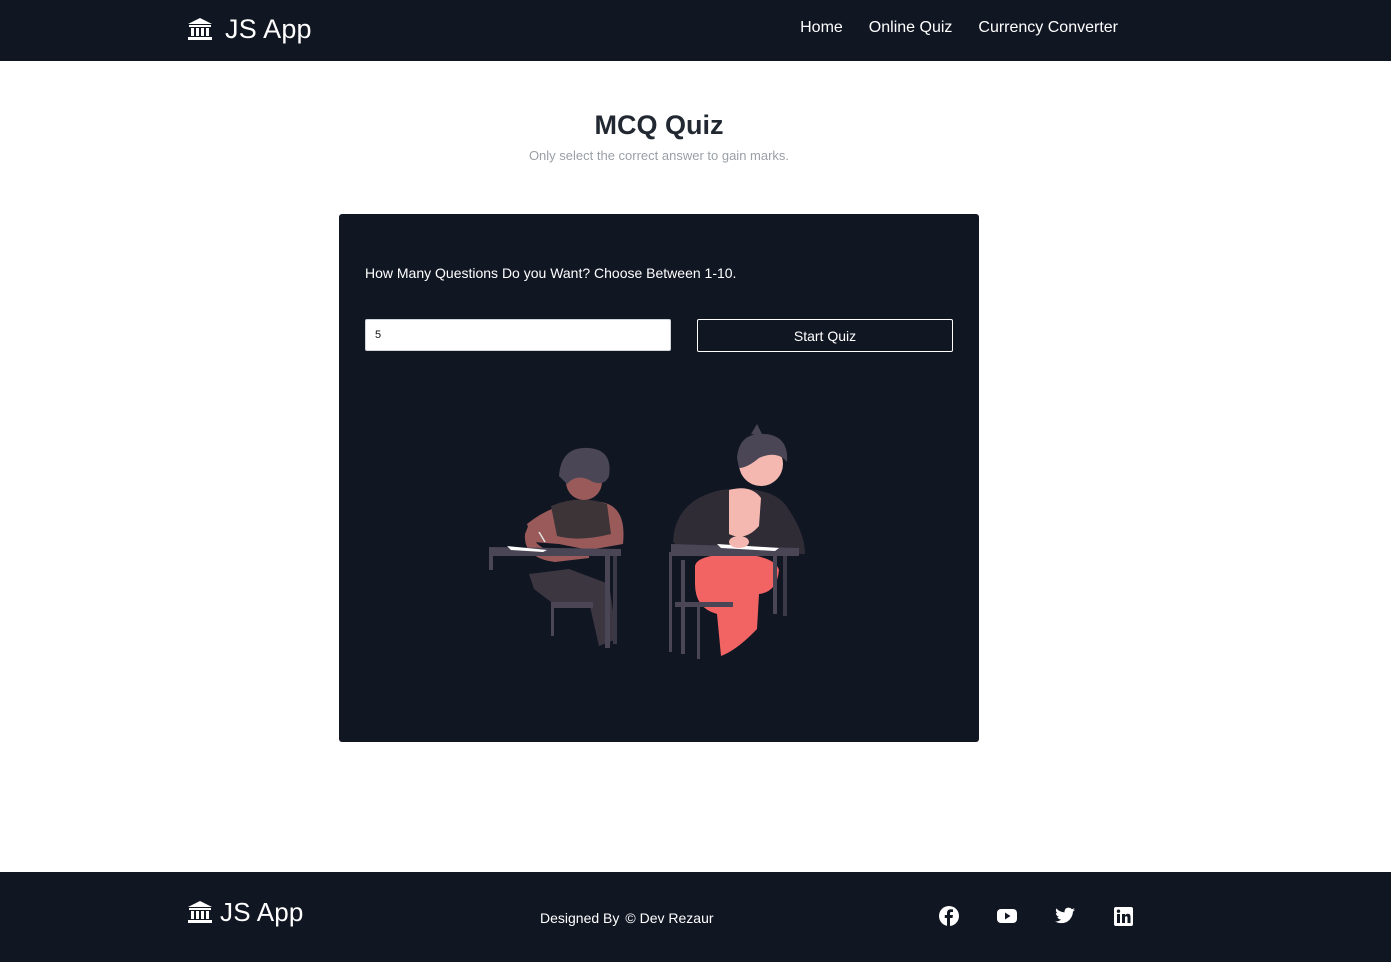  I want to click on nav-home-link: Home, so click(821, 28).